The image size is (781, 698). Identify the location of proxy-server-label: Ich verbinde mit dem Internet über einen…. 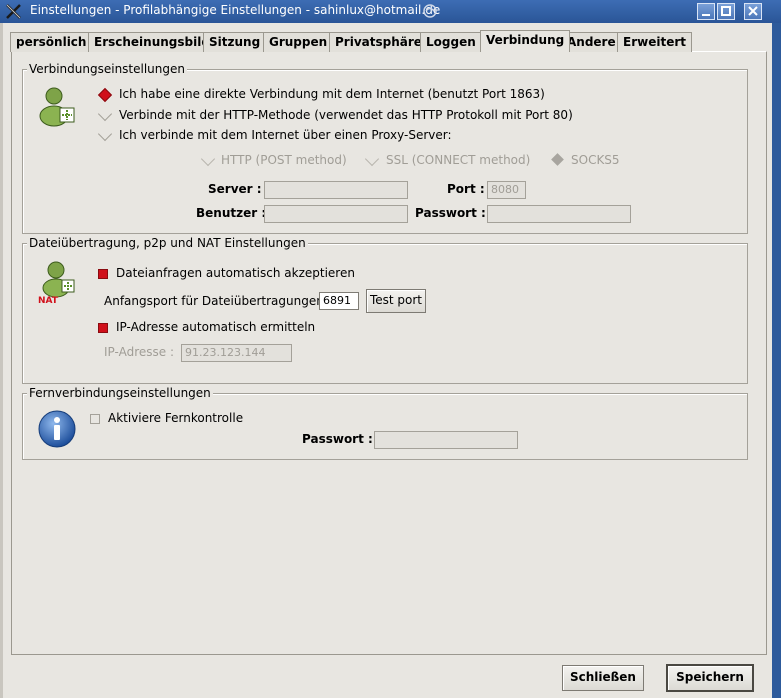
(285, 135).